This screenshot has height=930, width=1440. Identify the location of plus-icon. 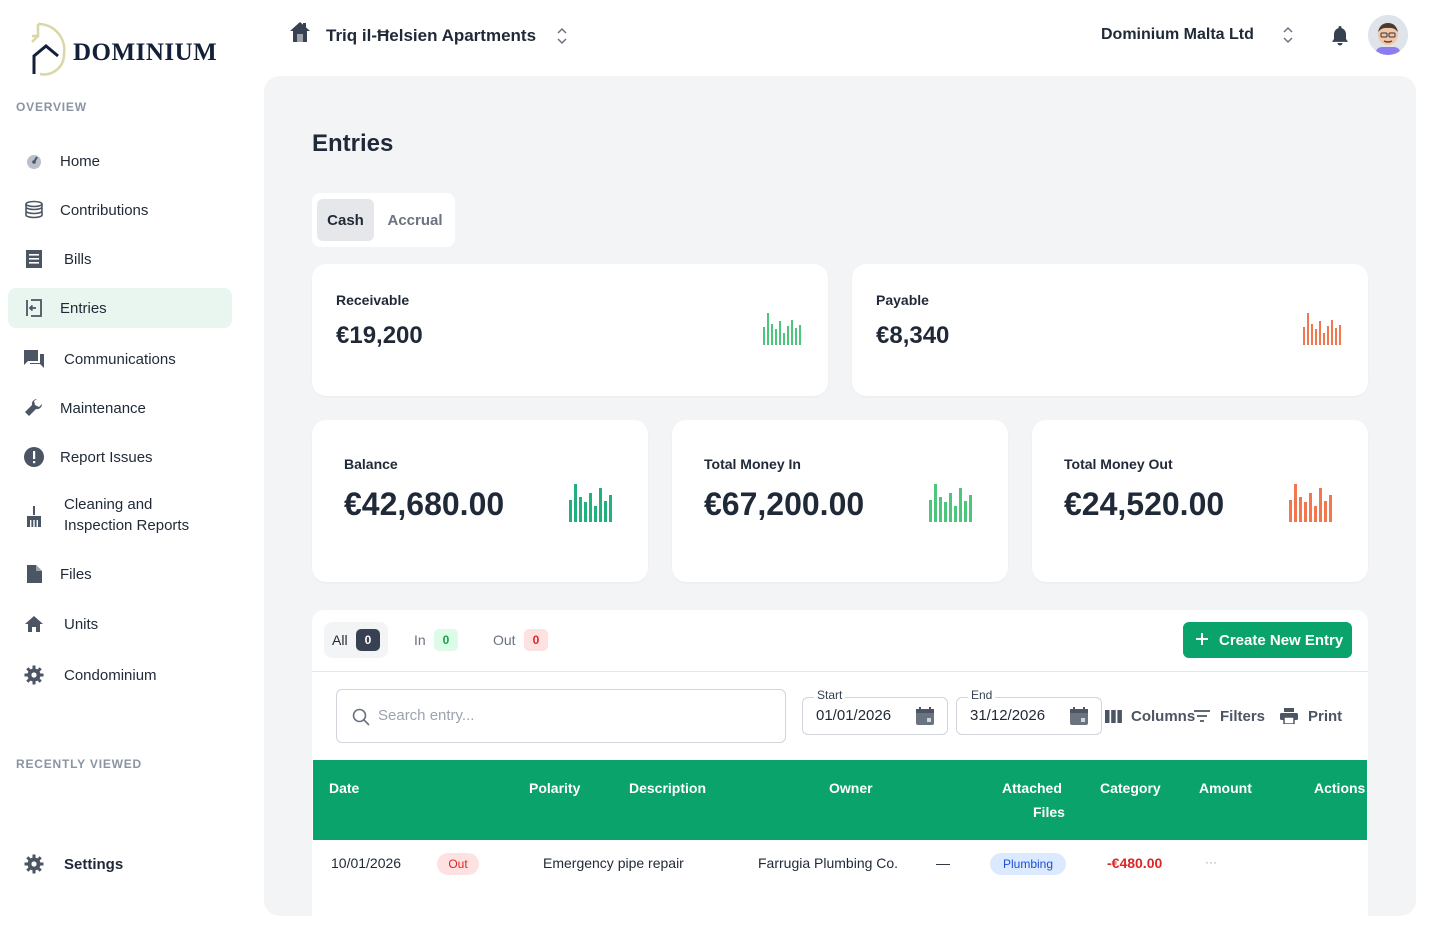
(1202, 641).